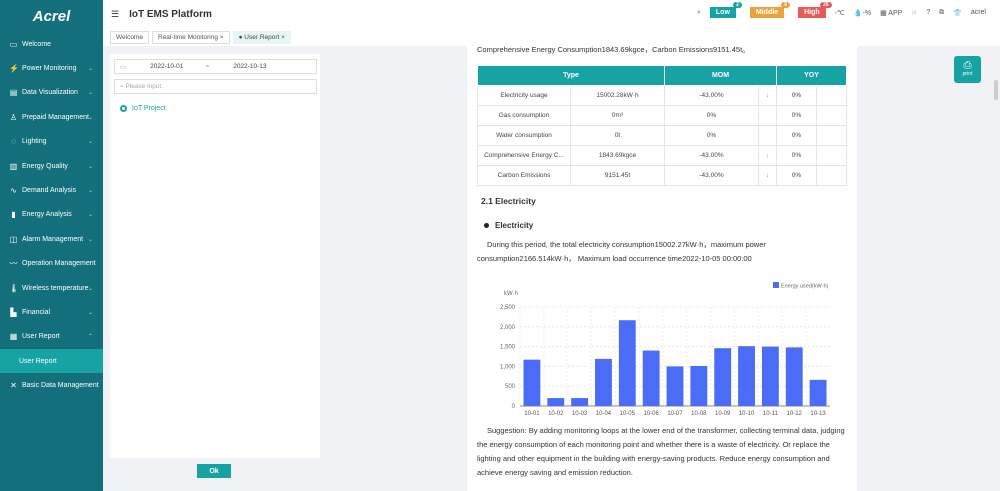 This screenshot has height=491, width=1000. Describe the element at coordinates (604, 414) in the screenshot. I see `x-tick-label: 10-04` at that location.